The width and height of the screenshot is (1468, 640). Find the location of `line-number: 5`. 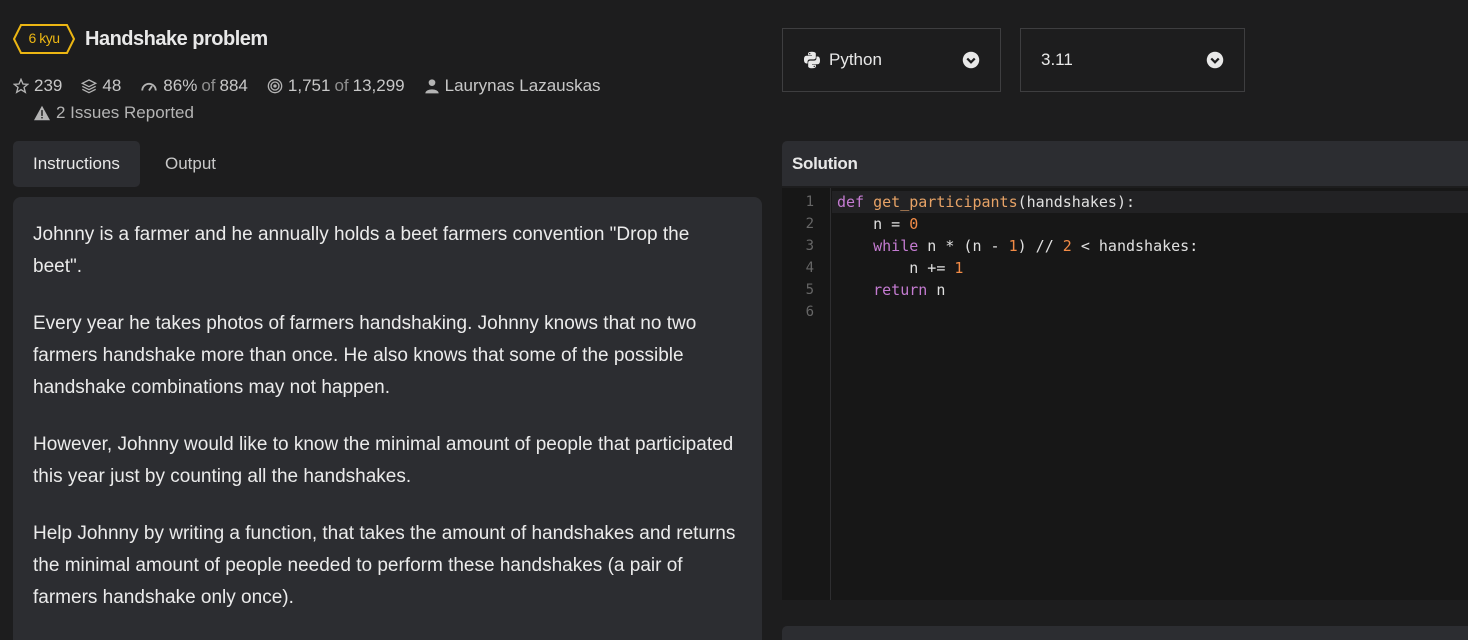

line-number: 5 is located at coordinates (809, 290).